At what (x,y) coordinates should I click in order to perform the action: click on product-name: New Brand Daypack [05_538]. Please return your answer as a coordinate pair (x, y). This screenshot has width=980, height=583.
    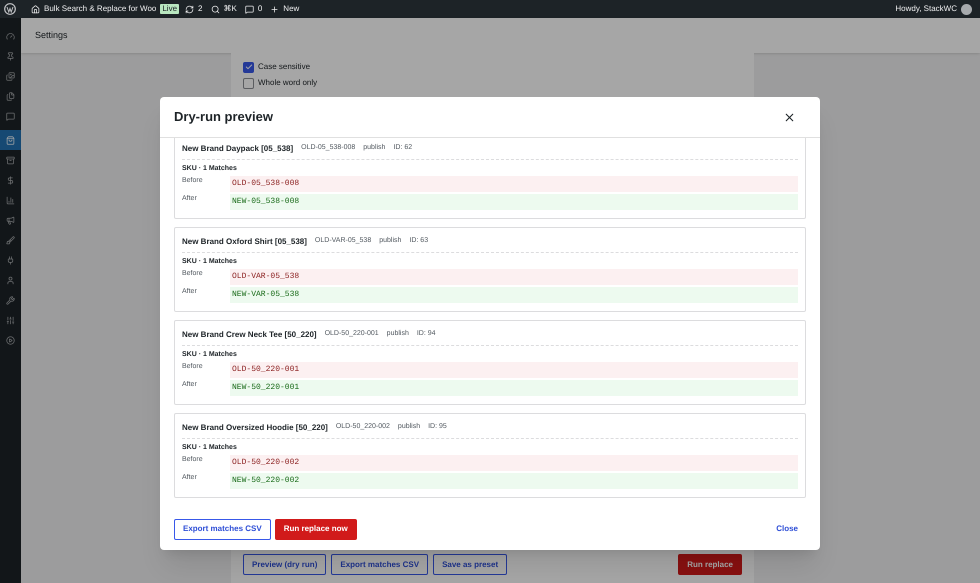
    Looking at the image, I should click on (238, 148).